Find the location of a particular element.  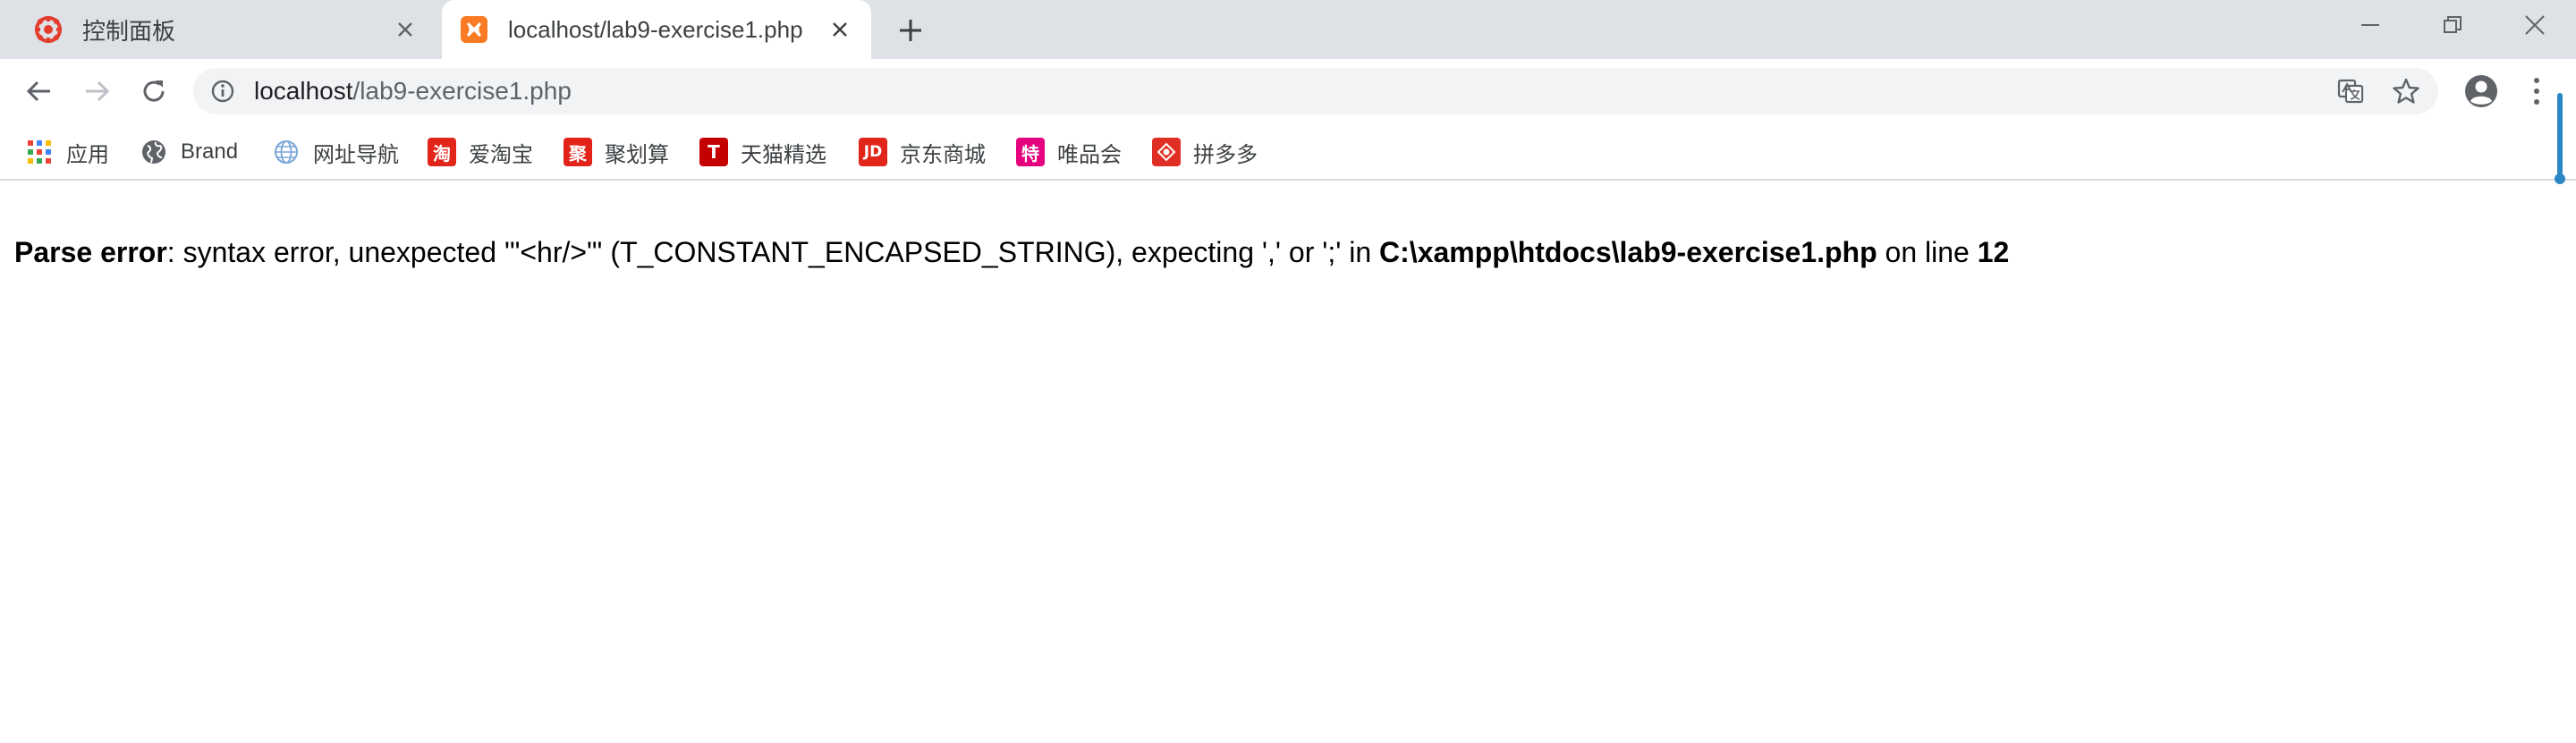

xampp-control-icon is located at coordinates (48, 29).